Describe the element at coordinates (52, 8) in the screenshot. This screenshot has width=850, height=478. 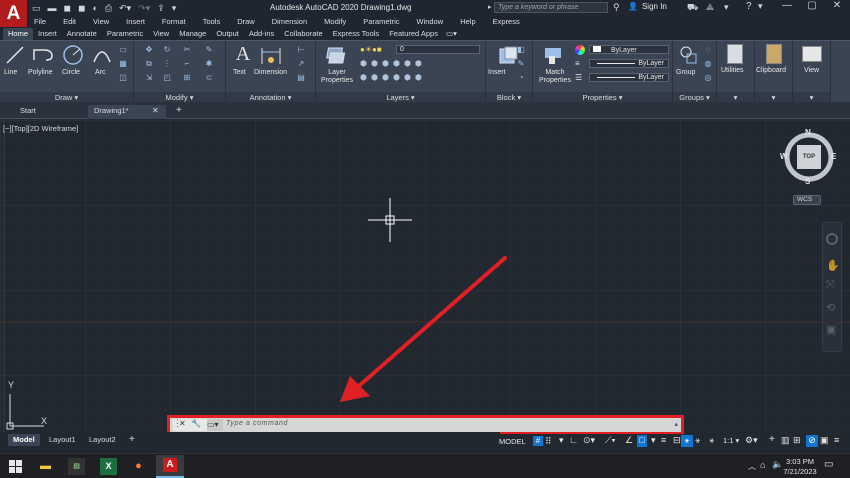
I see `open-icon: ▬` at that location.